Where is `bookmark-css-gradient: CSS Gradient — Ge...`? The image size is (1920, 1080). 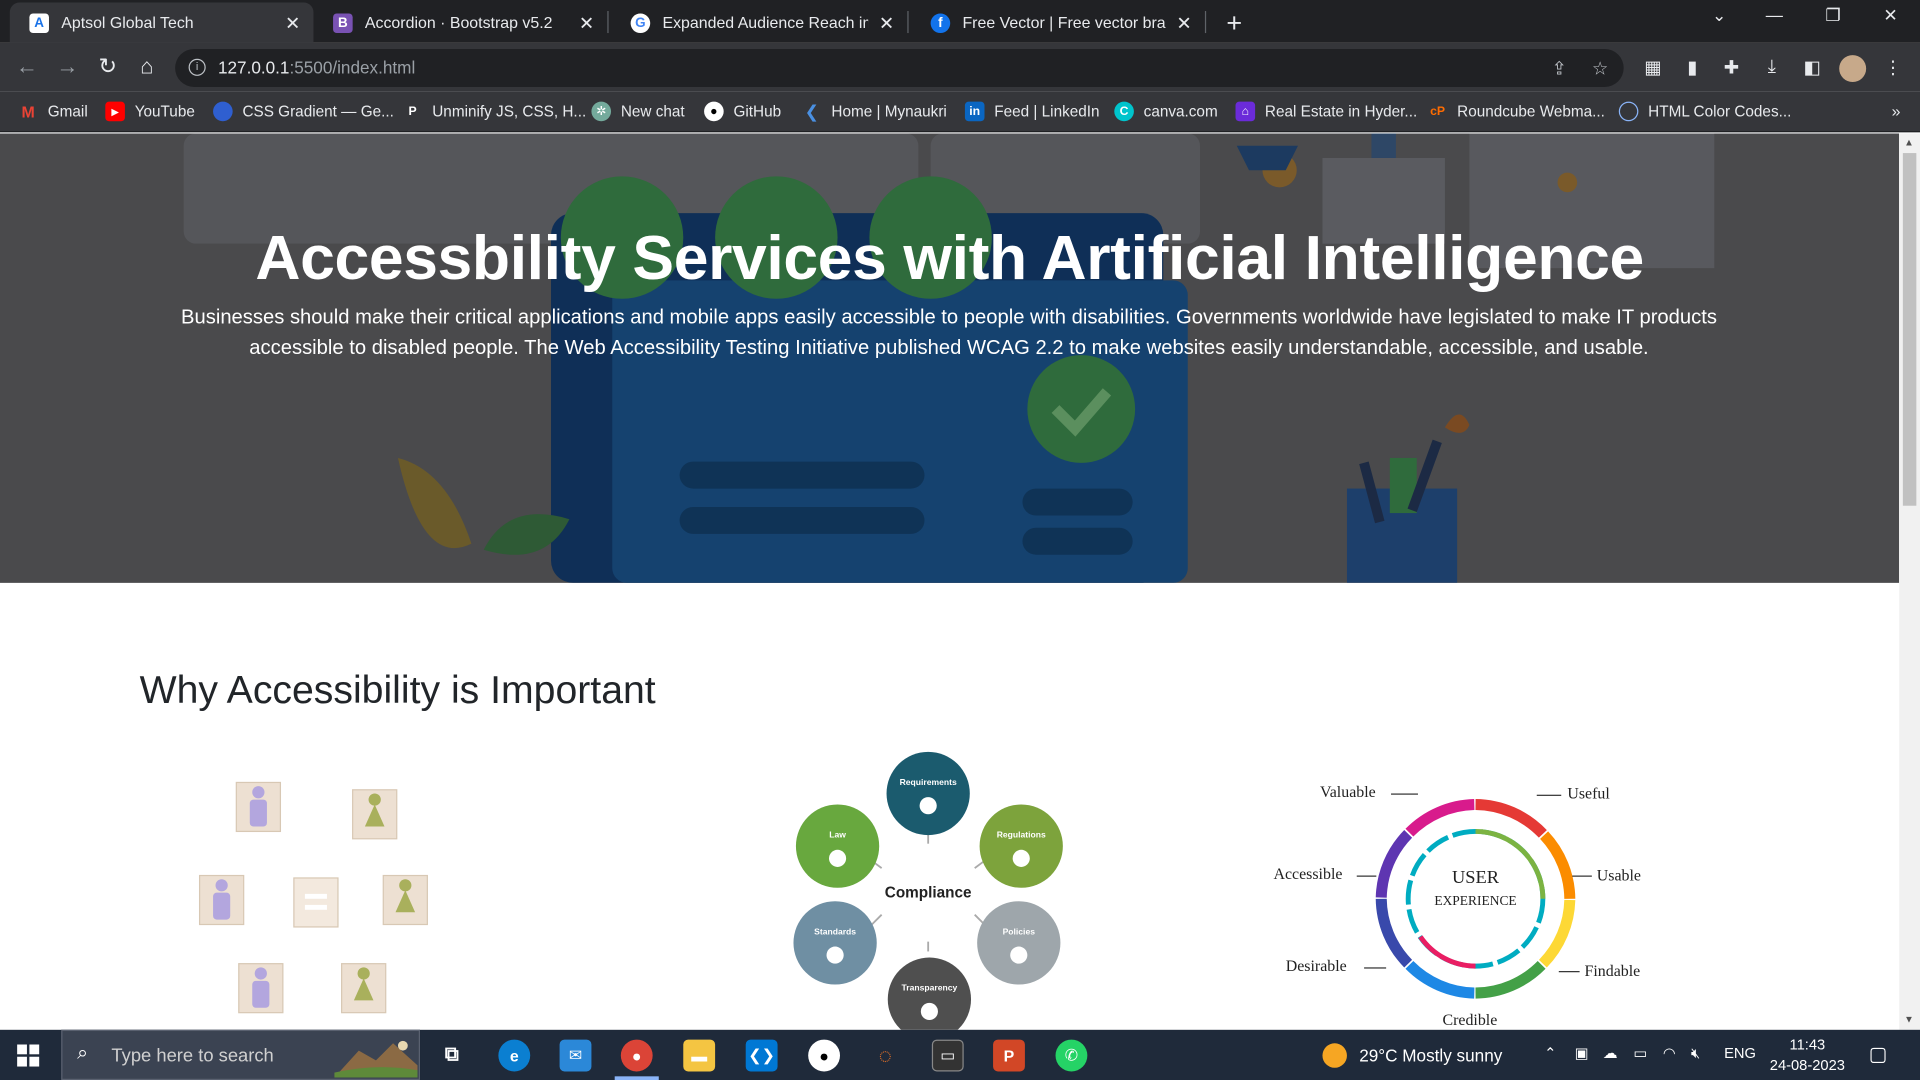 bookmark-css-gradient: CSS Gradient — Ge... is located at coordinates (303, 111).